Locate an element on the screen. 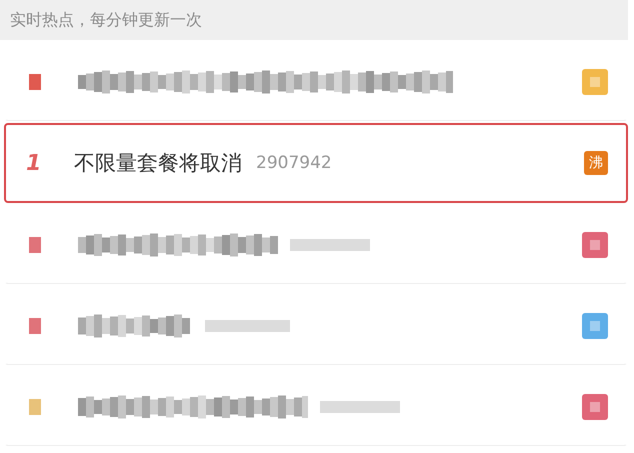 This screenshot has height=453, width=634. topic-title: 不限量套餐将取消 is located at coordinates (158, 163).